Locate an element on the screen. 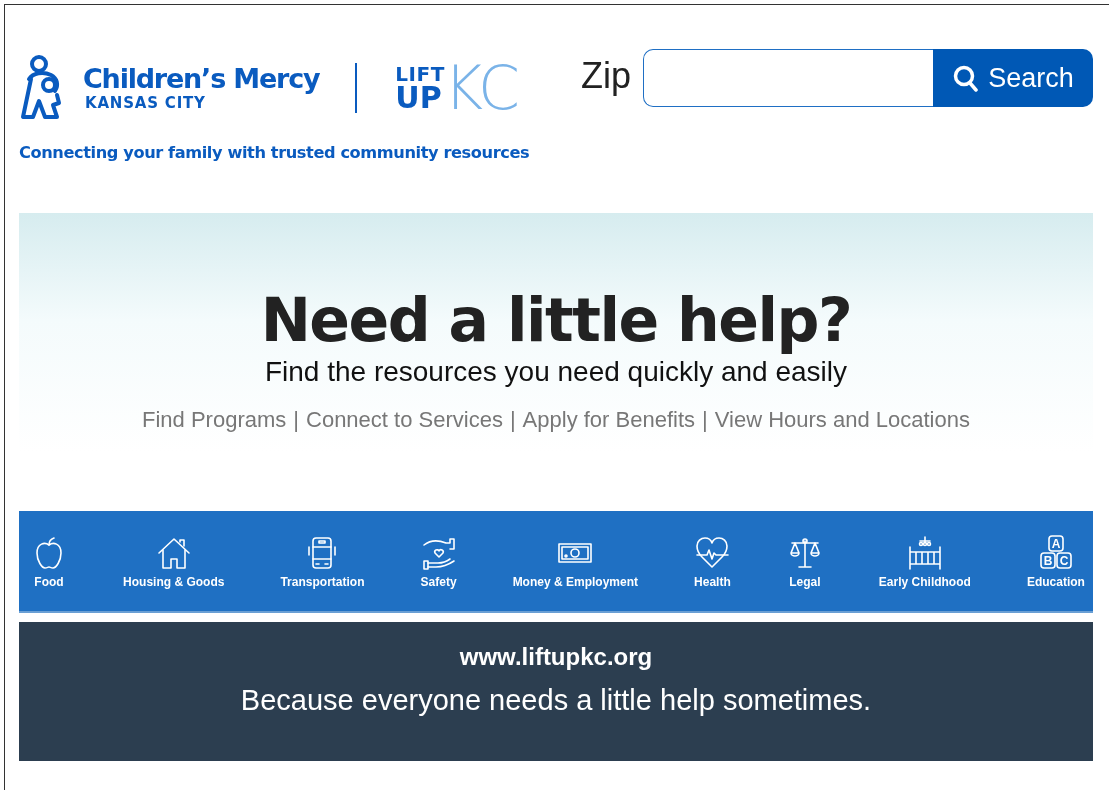  up-word: UP is located at coordinates (418, 98).